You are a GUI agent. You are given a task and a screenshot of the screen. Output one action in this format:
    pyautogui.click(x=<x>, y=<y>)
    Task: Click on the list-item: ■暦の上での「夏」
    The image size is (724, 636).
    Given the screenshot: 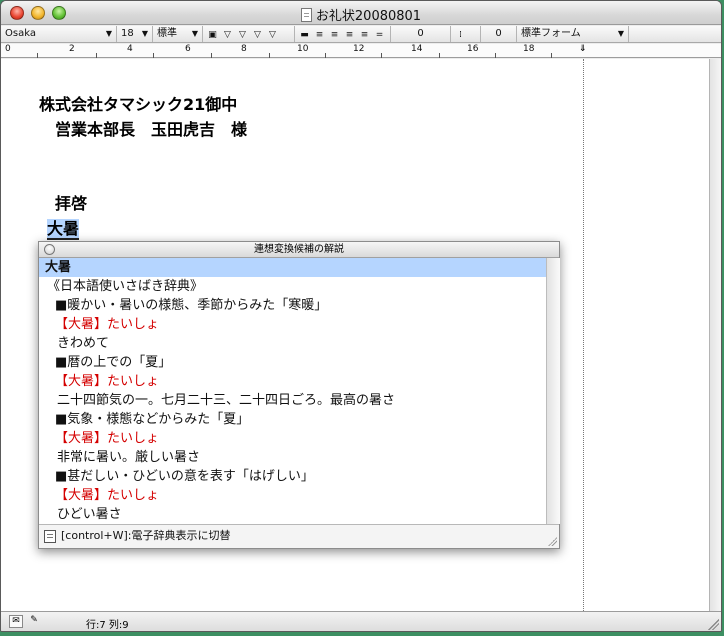 What is the action you would take?
    pyautogui.click(x=113, y=362)
    